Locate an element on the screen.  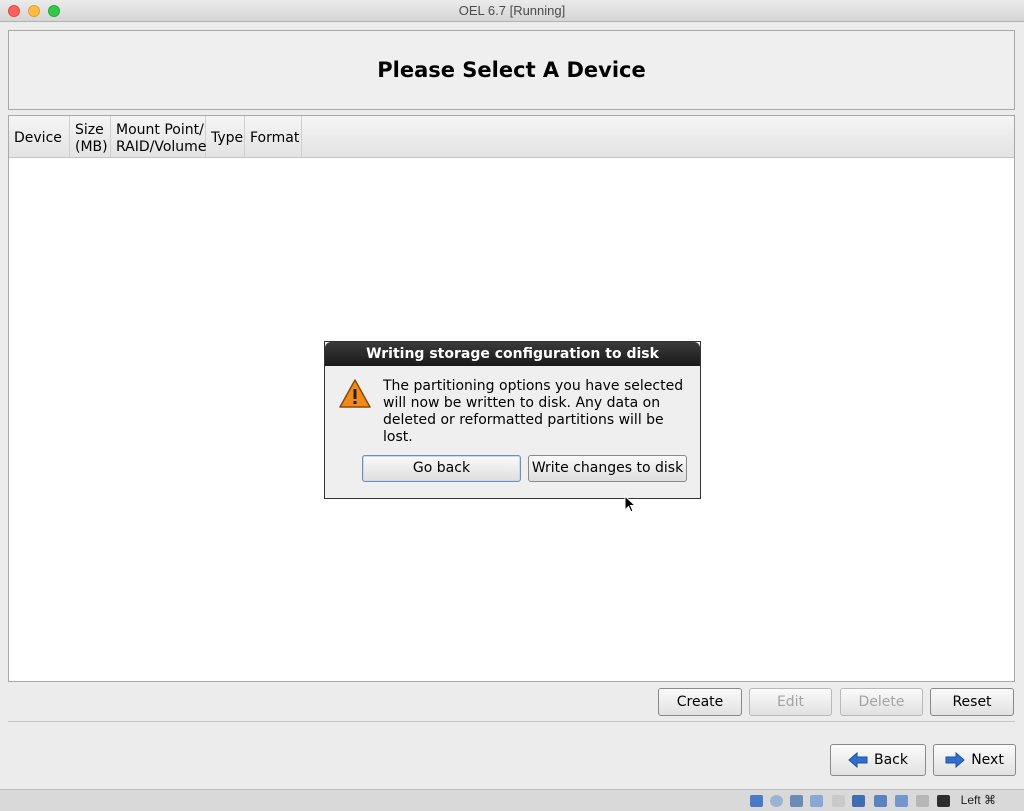
create-button: Create is located at coordinates (700, 702).